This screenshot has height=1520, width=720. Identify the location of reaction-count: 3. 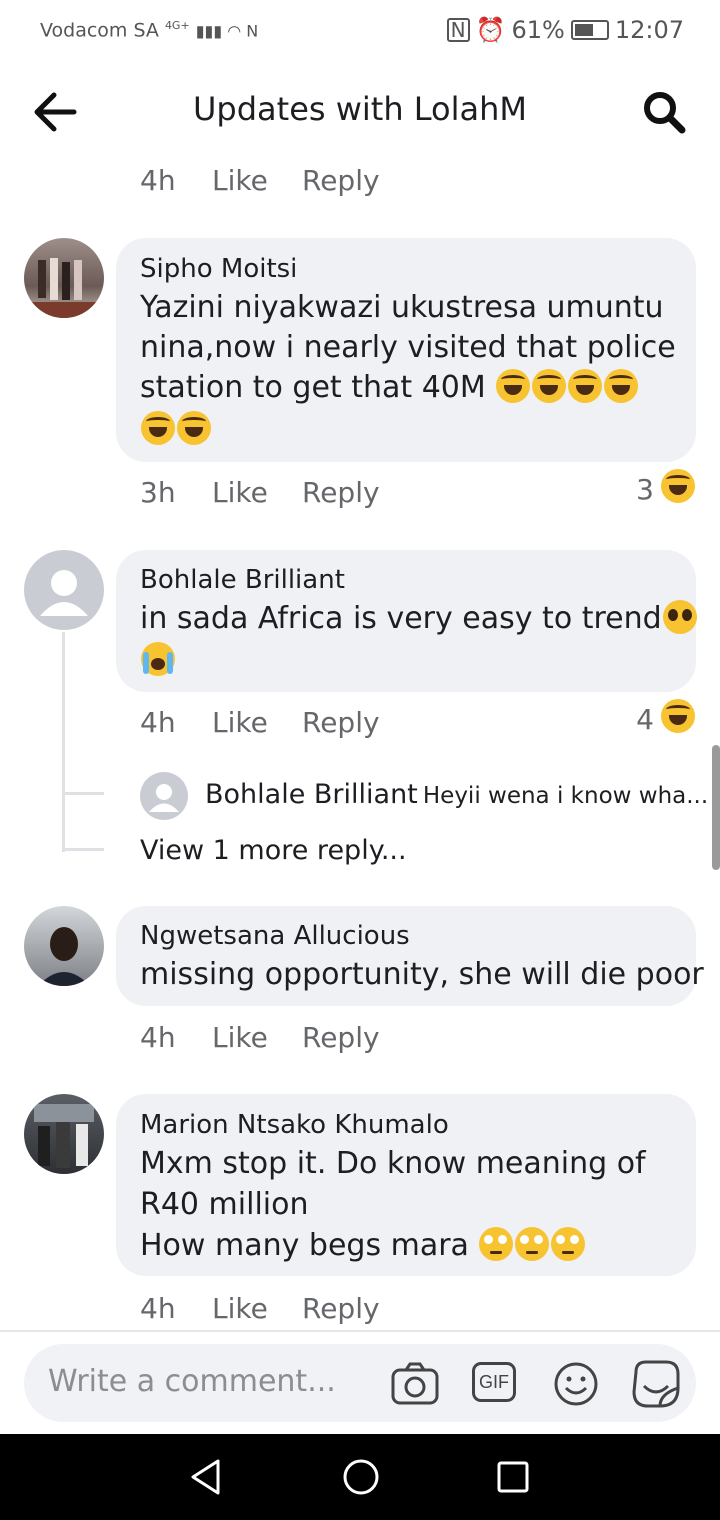
(645, 489).